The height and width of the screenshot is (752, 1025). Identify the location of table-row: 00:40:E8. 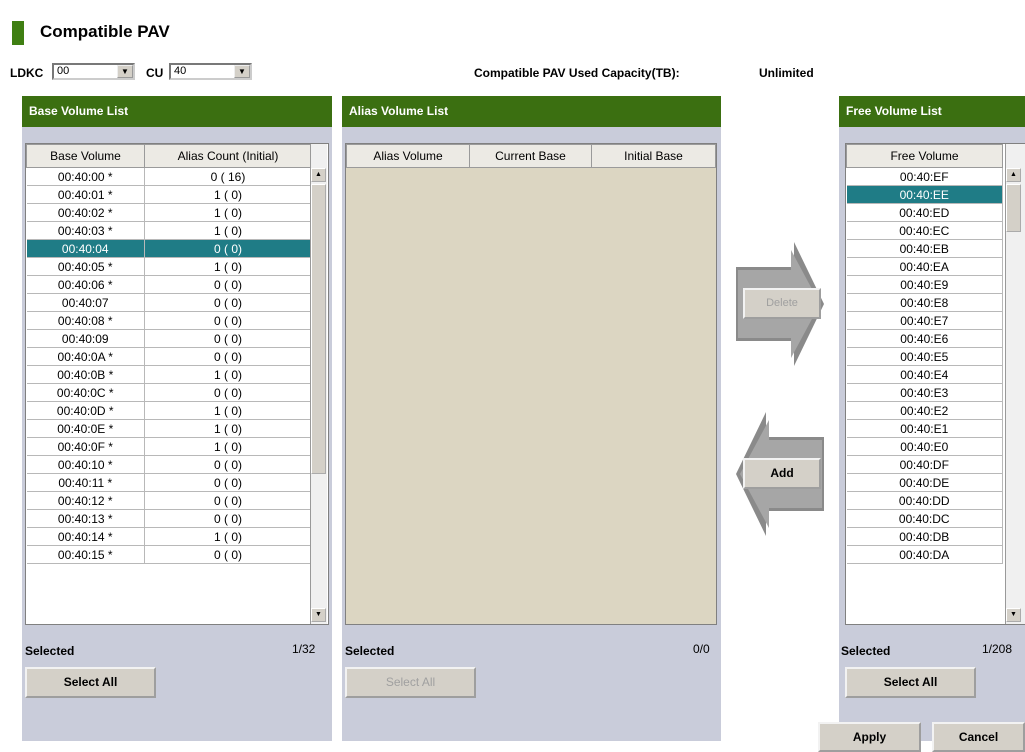
(924, 302).